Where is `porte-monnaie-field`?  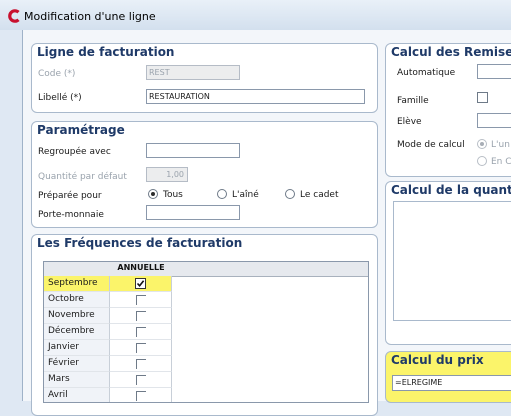 porte-monnaie-field is located at coordinates (193, 212).